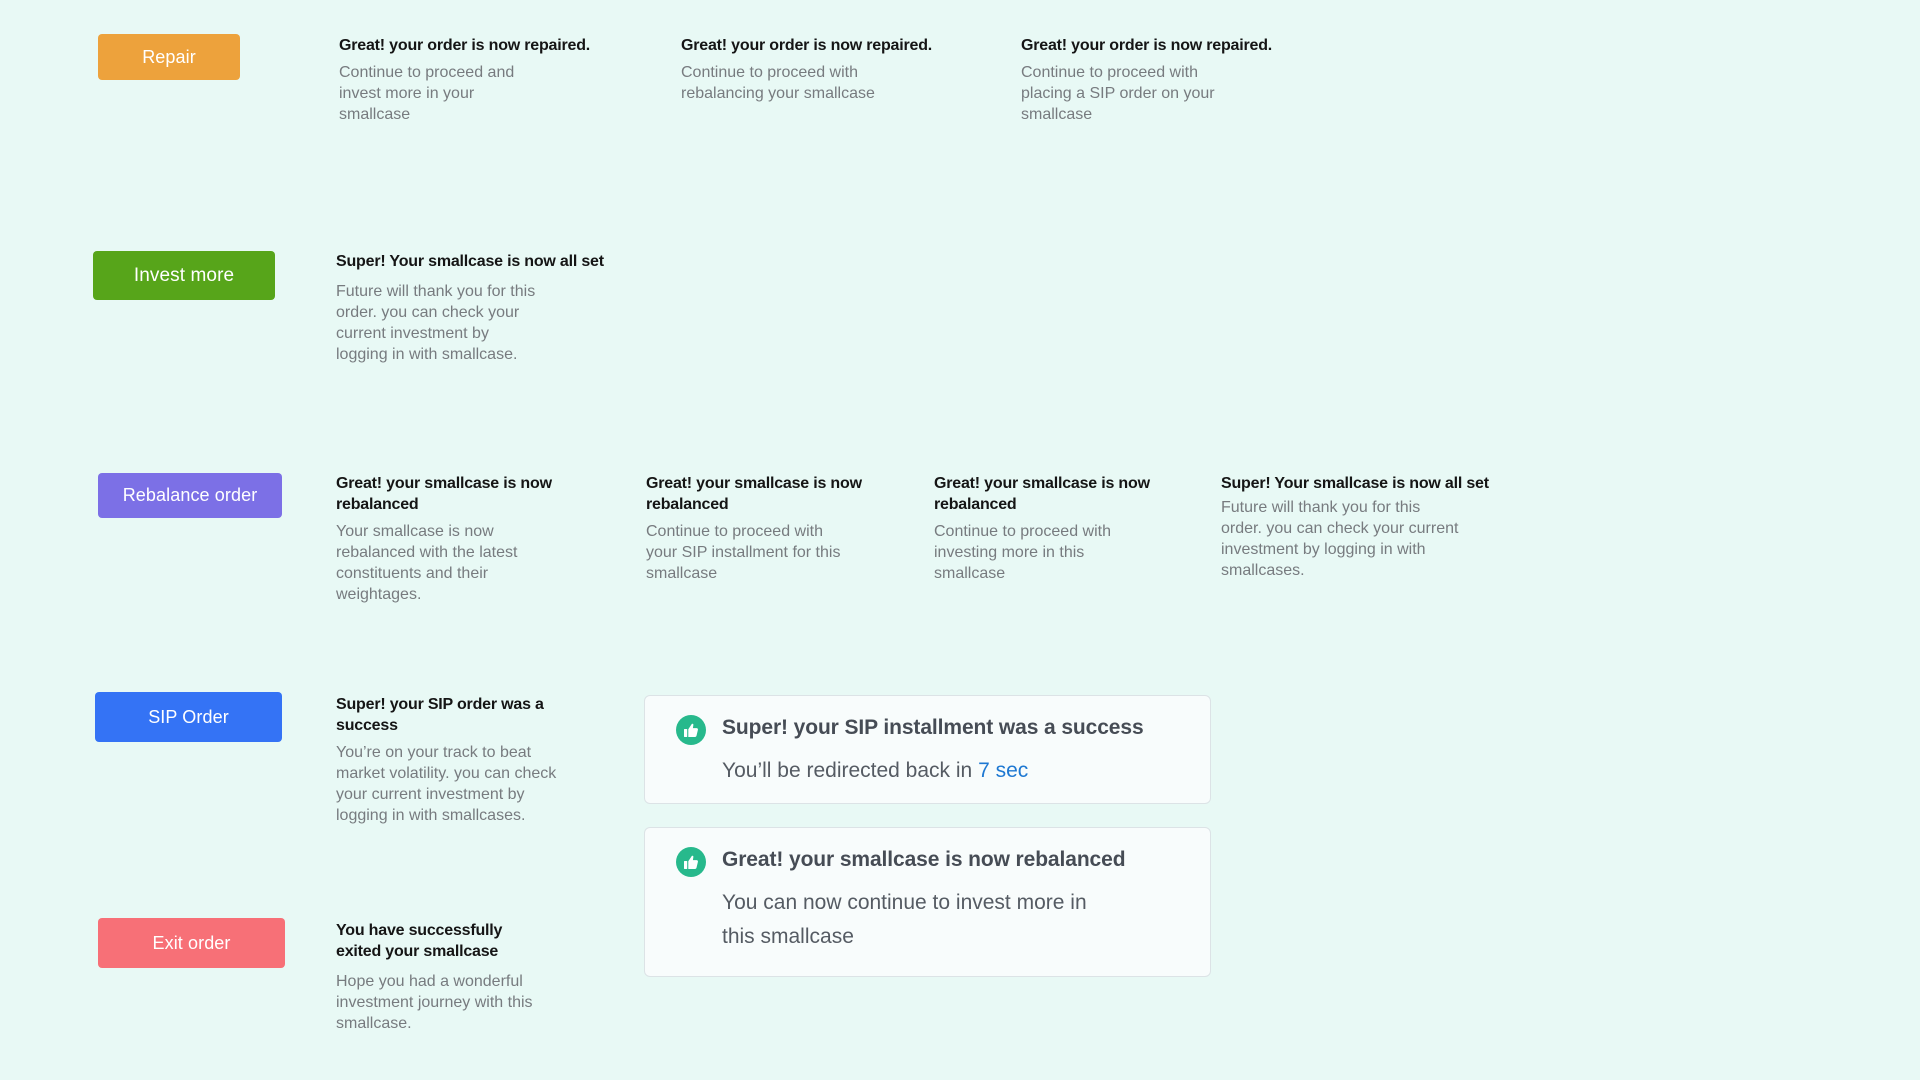  I want to click on countdown-link: 7 sec, so click(1003, 770).